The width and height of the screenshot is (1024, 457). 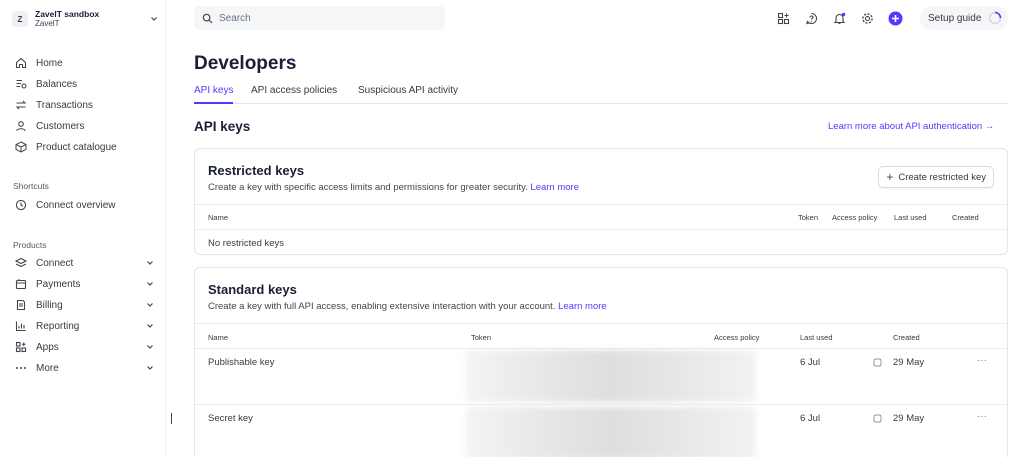 What do you see at coordinates (31, 186) in the screenshot?
I see `shortcuts-heading: Shortcuts` at bounding box center [31, 186].